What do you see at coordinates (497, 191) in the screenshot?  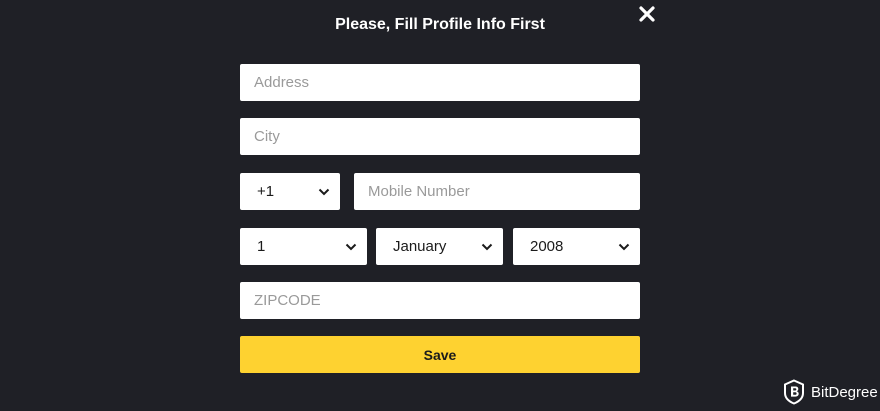 I see `mobile-number-input: Mobile Number` at bounding box center [497, 191].